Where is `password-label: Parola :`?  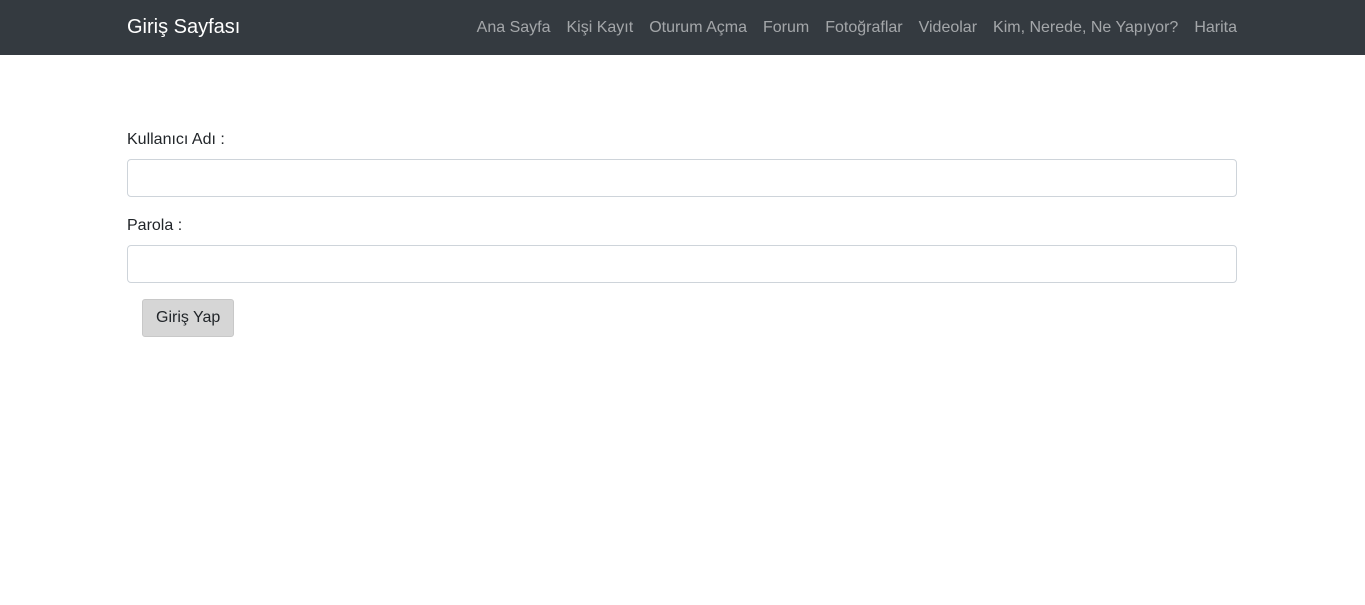
password-label: Parola : is located at coordinates (155, 225).